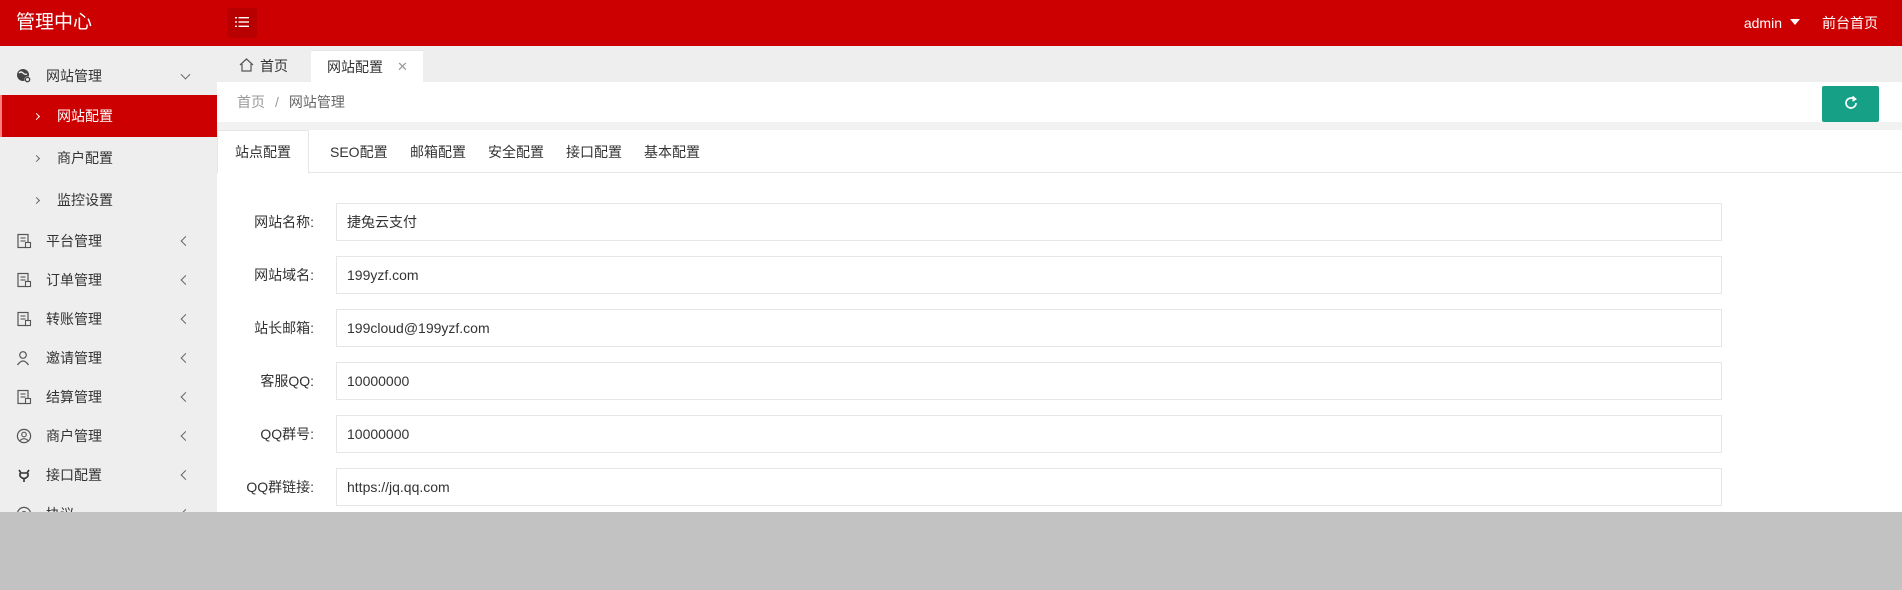 The width and height of the screenshot is (1902, 590). I want to click on sidebar-item-label: 平台管理, so click(74, 240).